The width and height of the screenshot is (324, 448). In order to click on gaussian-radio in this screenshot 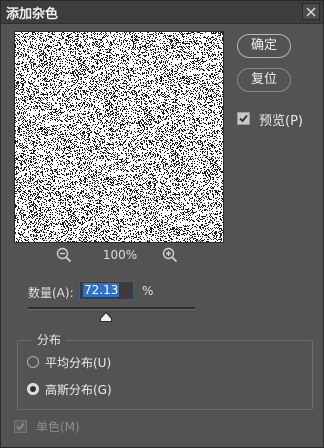, I will do `click(33, 389)`.